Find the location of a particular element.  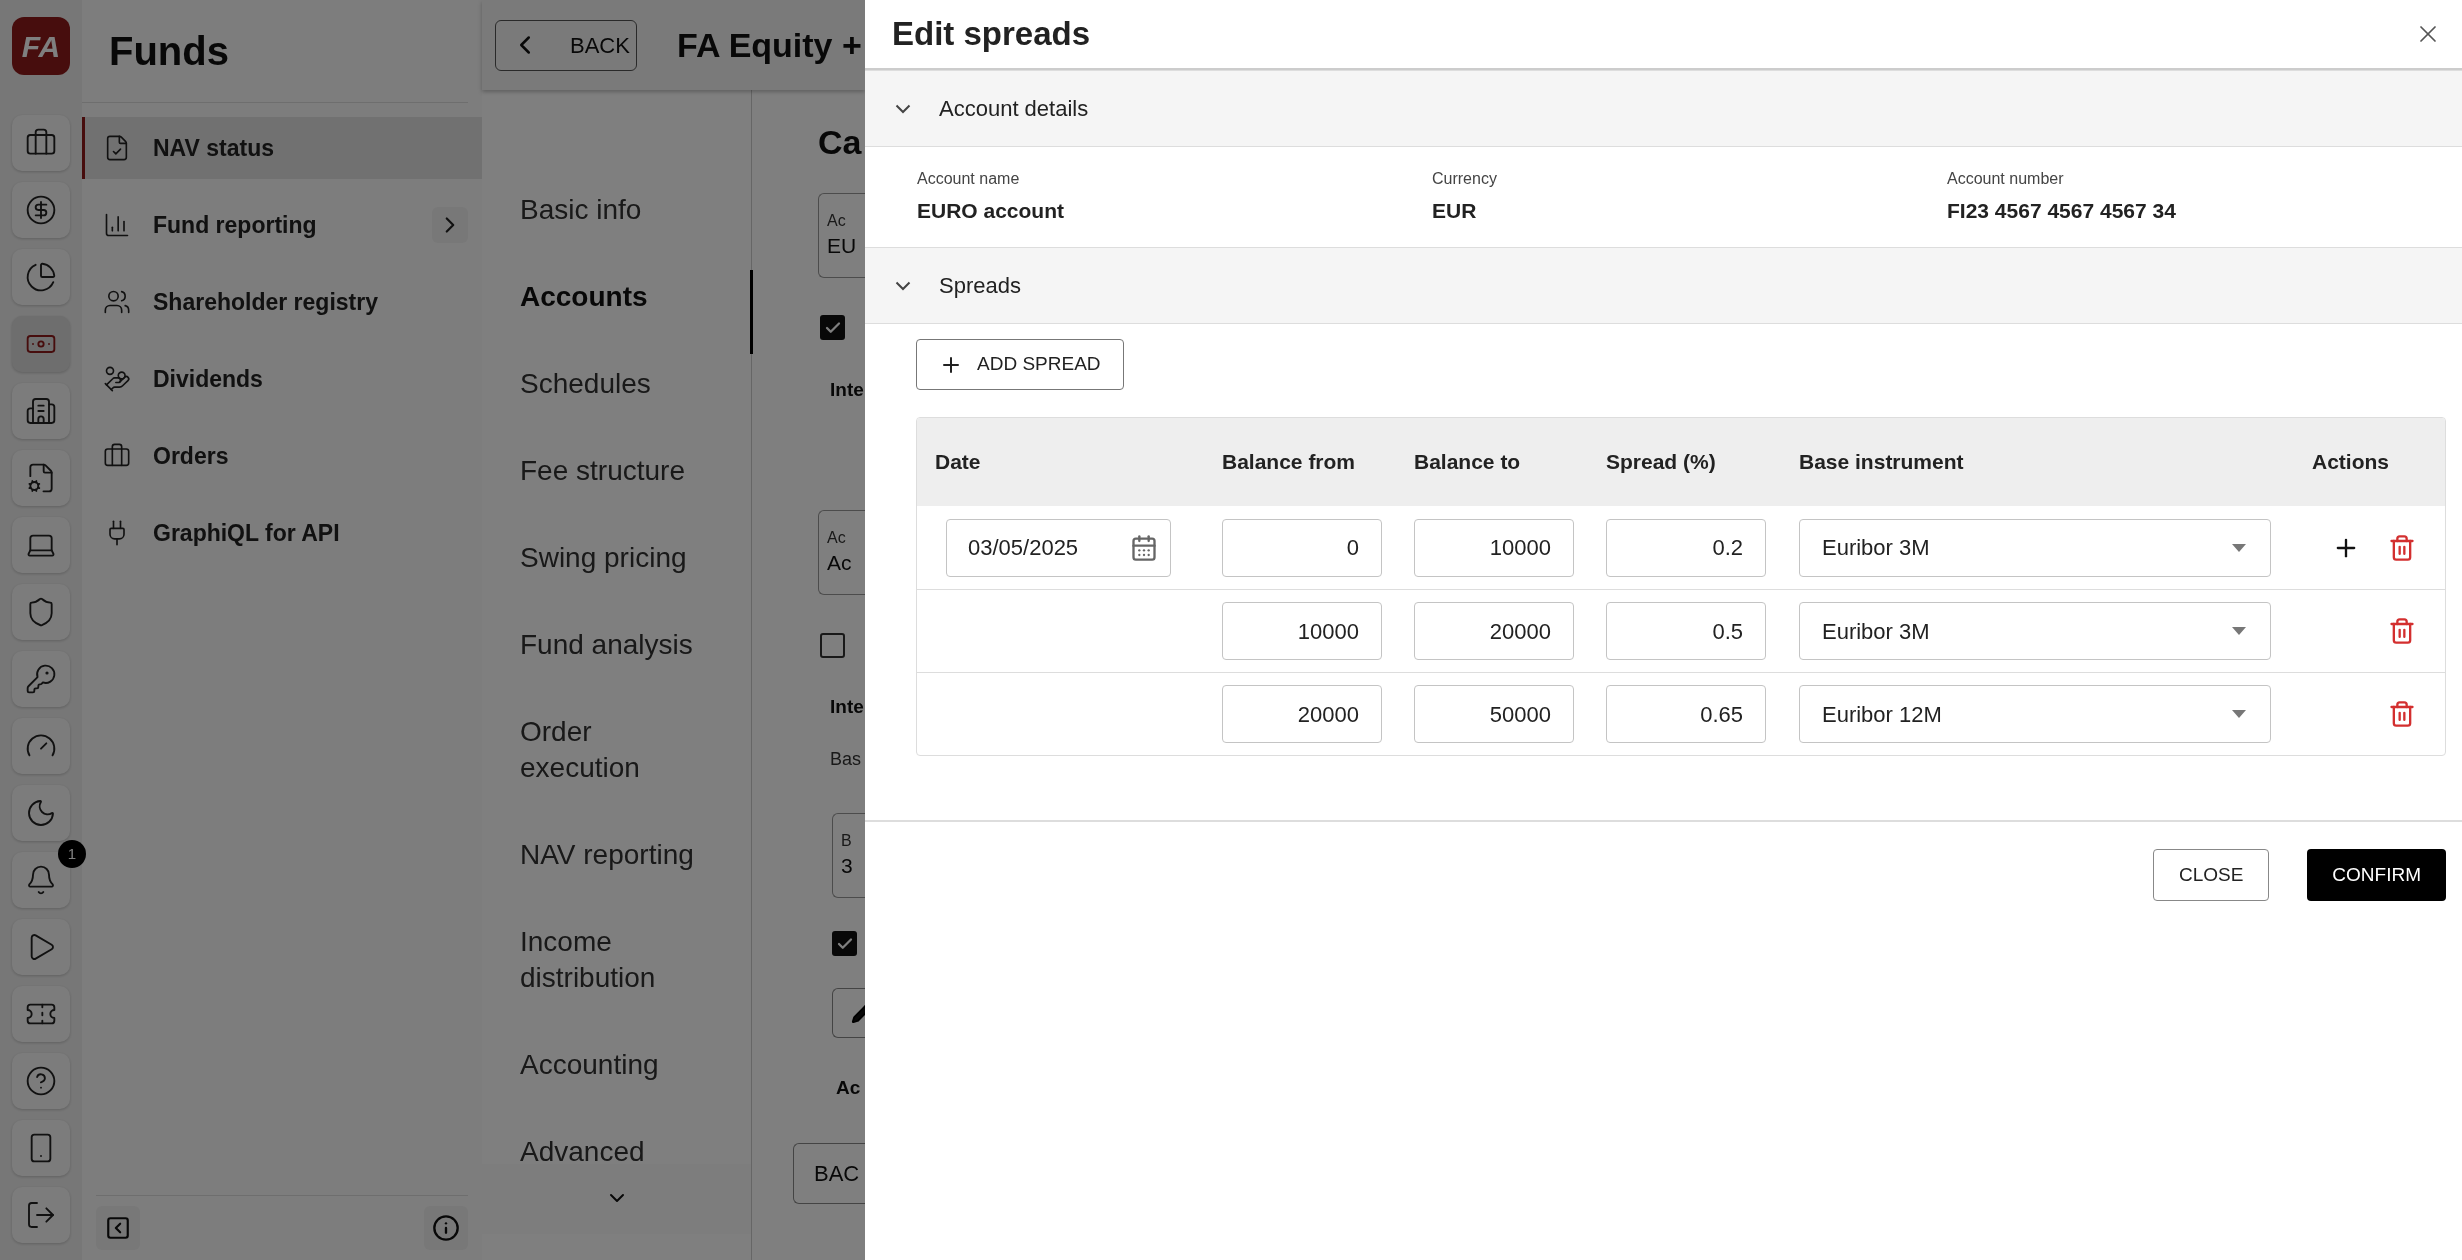

nav-item: Fund reporting is located at coordinates (282, 225).